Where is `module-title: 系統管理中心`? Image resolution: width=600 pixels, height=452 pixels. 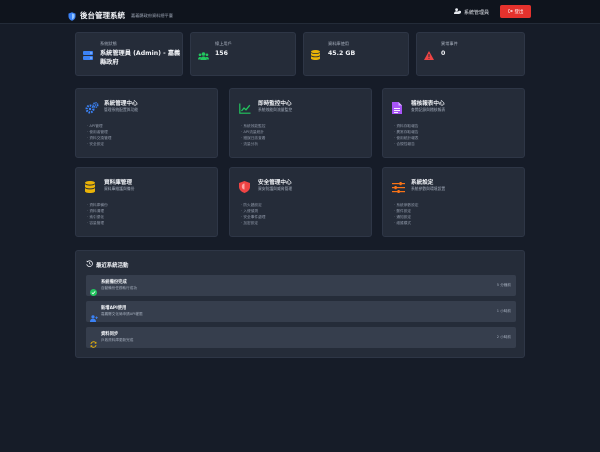
module-title: 系統管理中心 is located at coordinates (121, 104).